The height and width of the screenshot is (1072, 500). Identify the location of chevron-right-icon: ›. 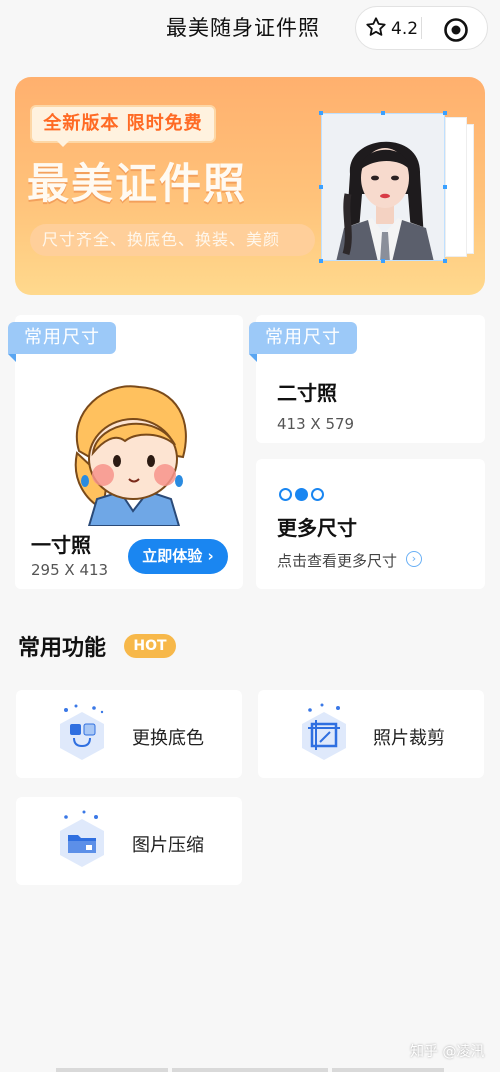
(210, 556).